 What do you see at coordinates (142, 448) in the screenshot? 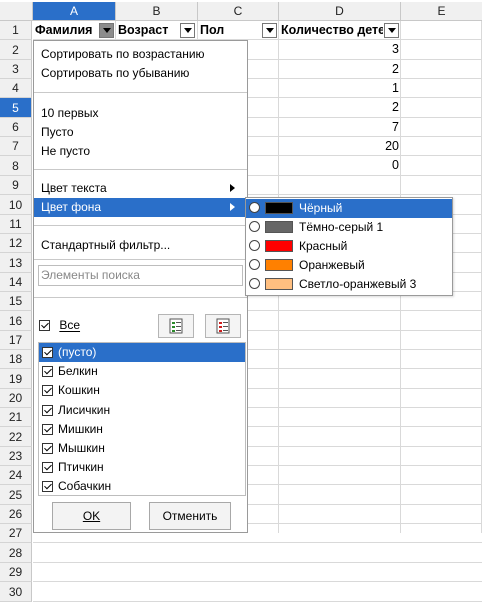
I see `list-item: Мышкин` at bounding box center [142, 448].